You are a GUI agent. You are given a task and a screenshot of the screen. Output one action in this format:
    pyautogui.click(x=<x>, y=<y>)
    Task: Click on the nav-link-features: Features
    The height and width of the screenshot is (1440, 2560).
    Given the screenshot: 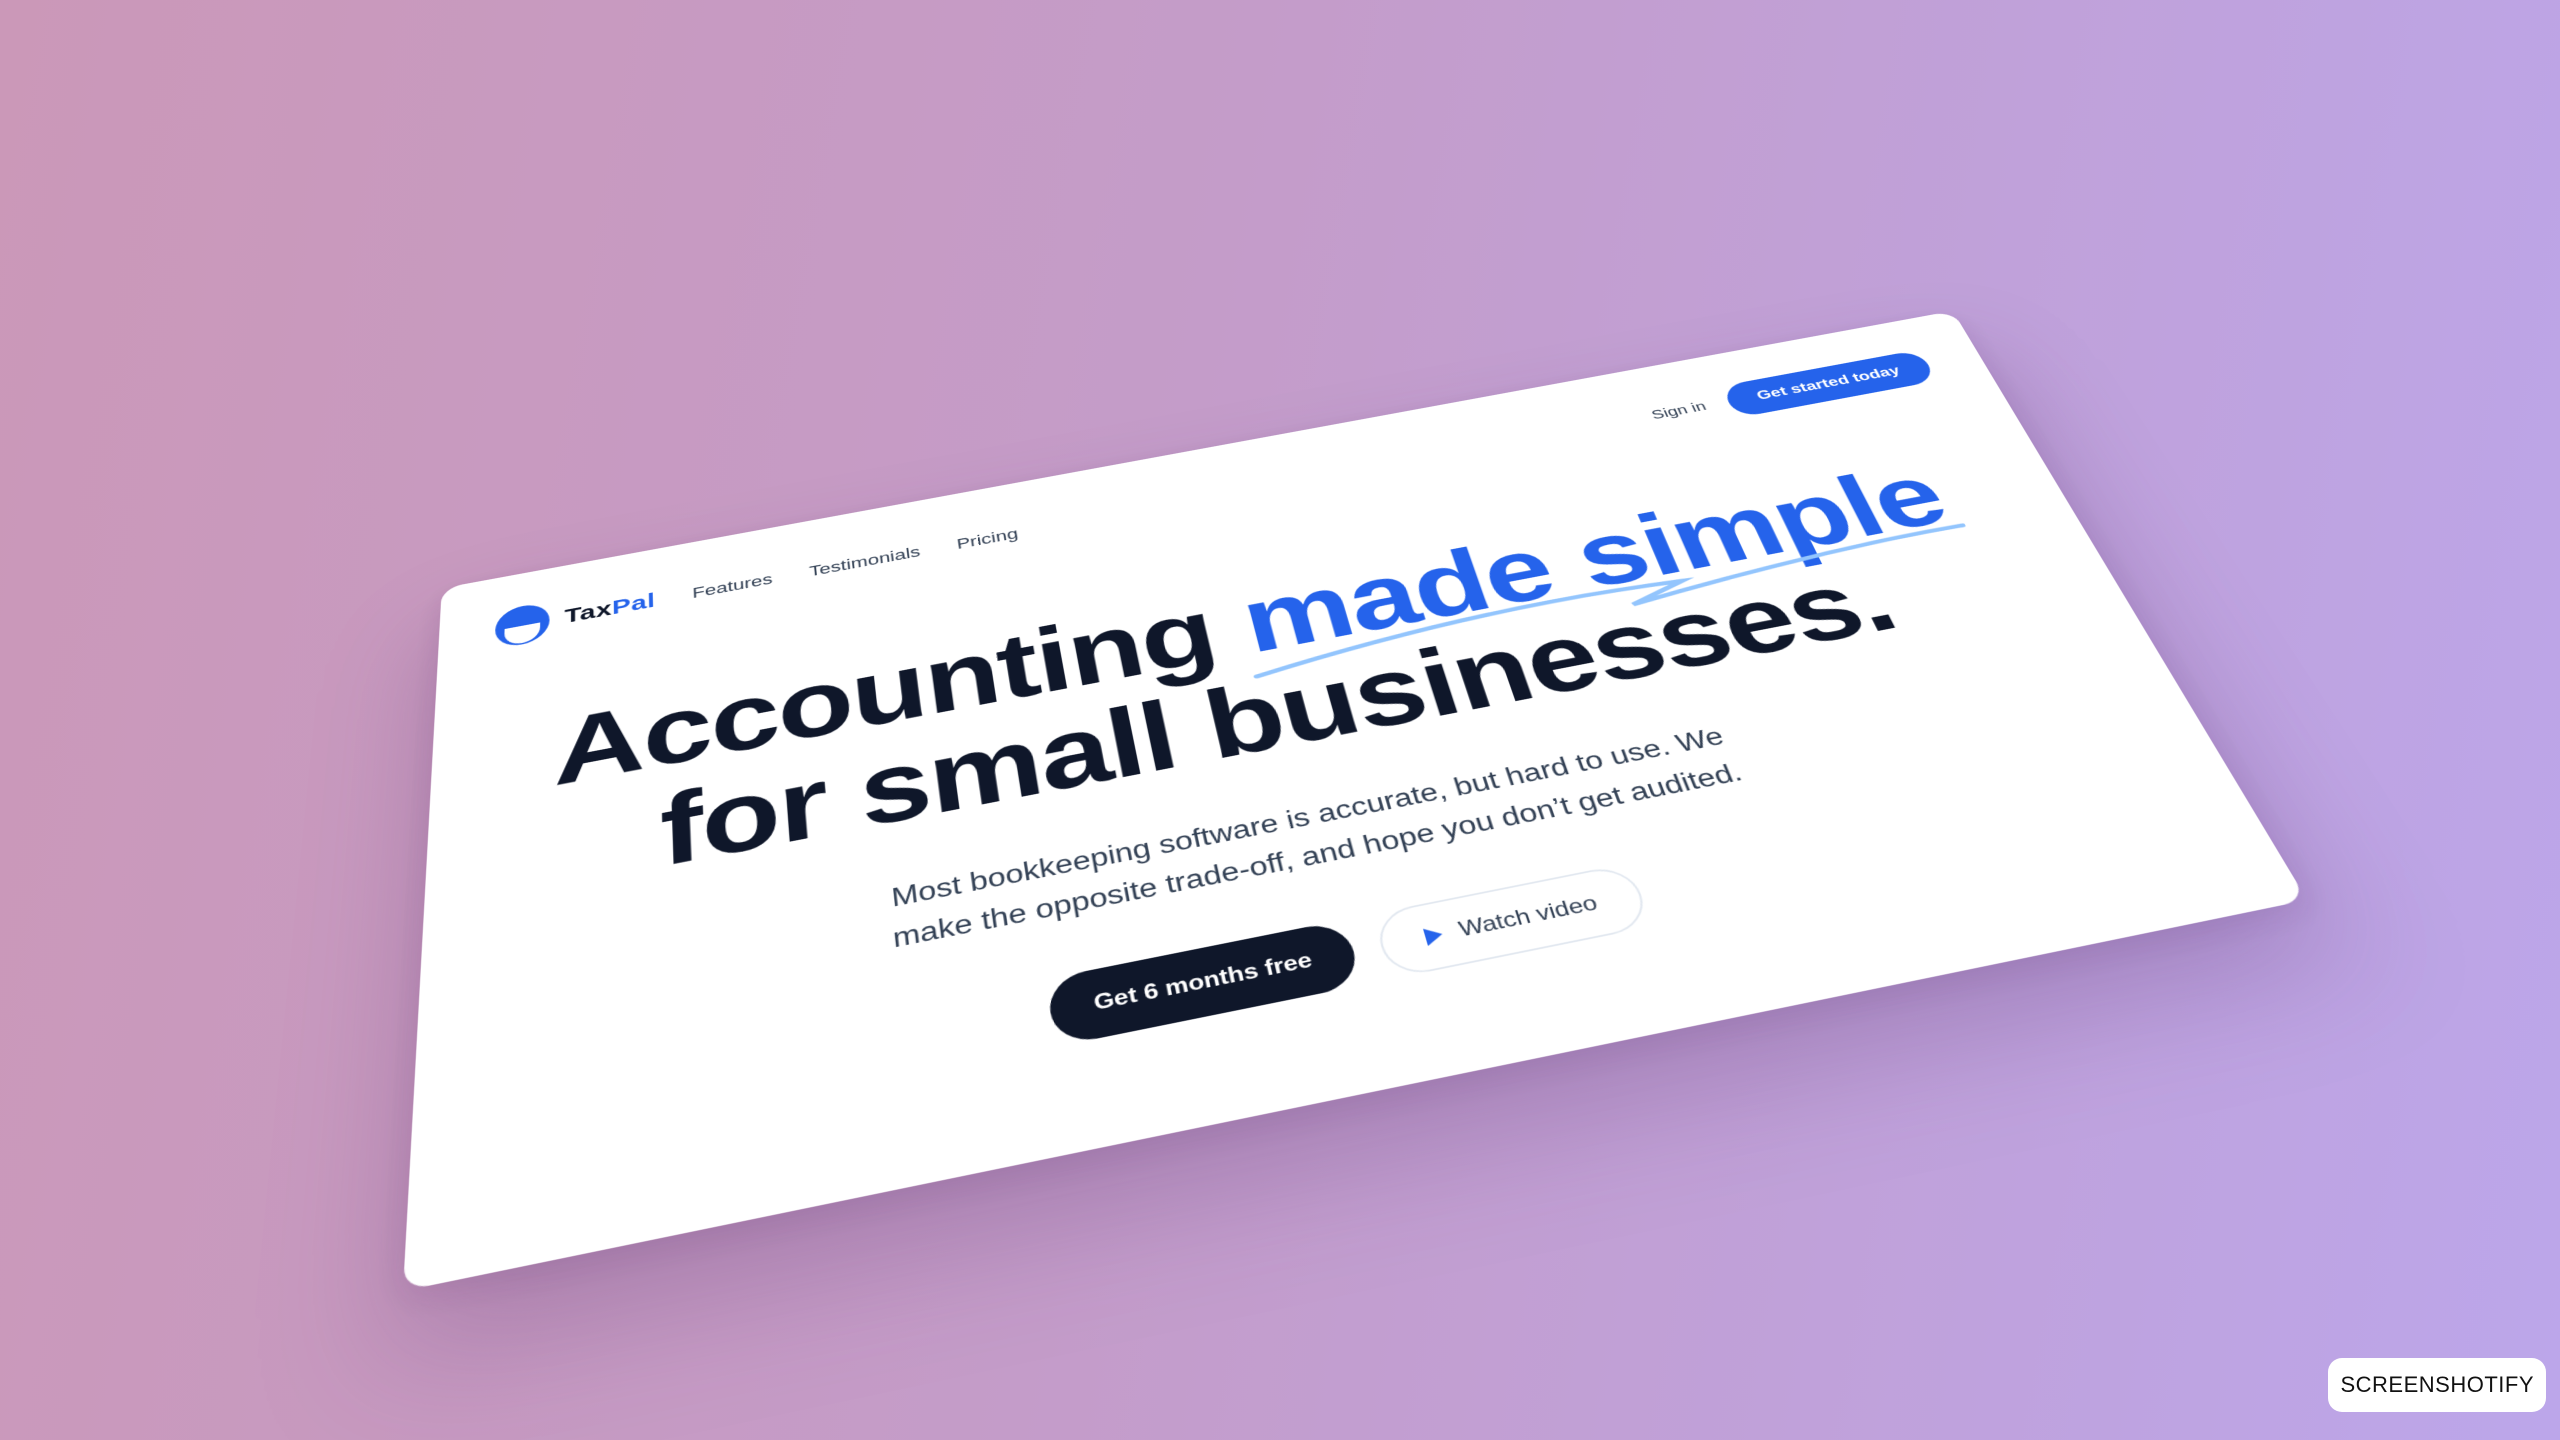 What is the action you would take?
    pyautogui.click(x=732, y=586)
    